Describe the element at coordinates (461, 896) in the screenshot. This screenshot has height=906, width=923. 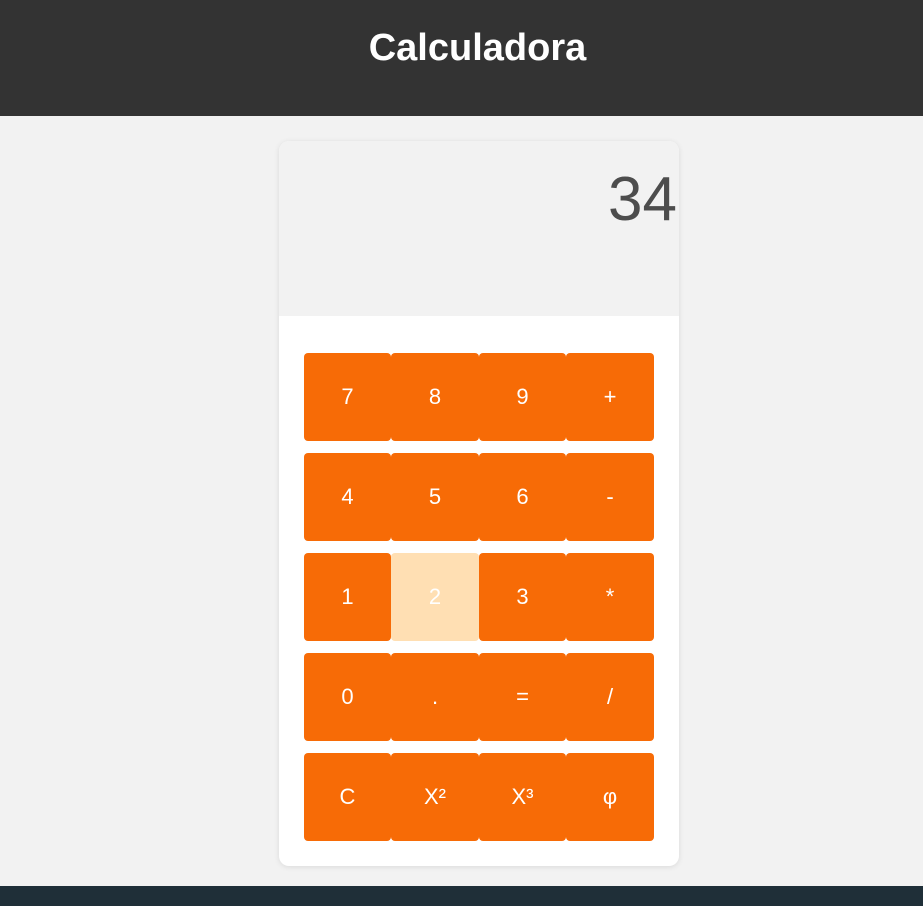
I see `footer-bar` at that location.